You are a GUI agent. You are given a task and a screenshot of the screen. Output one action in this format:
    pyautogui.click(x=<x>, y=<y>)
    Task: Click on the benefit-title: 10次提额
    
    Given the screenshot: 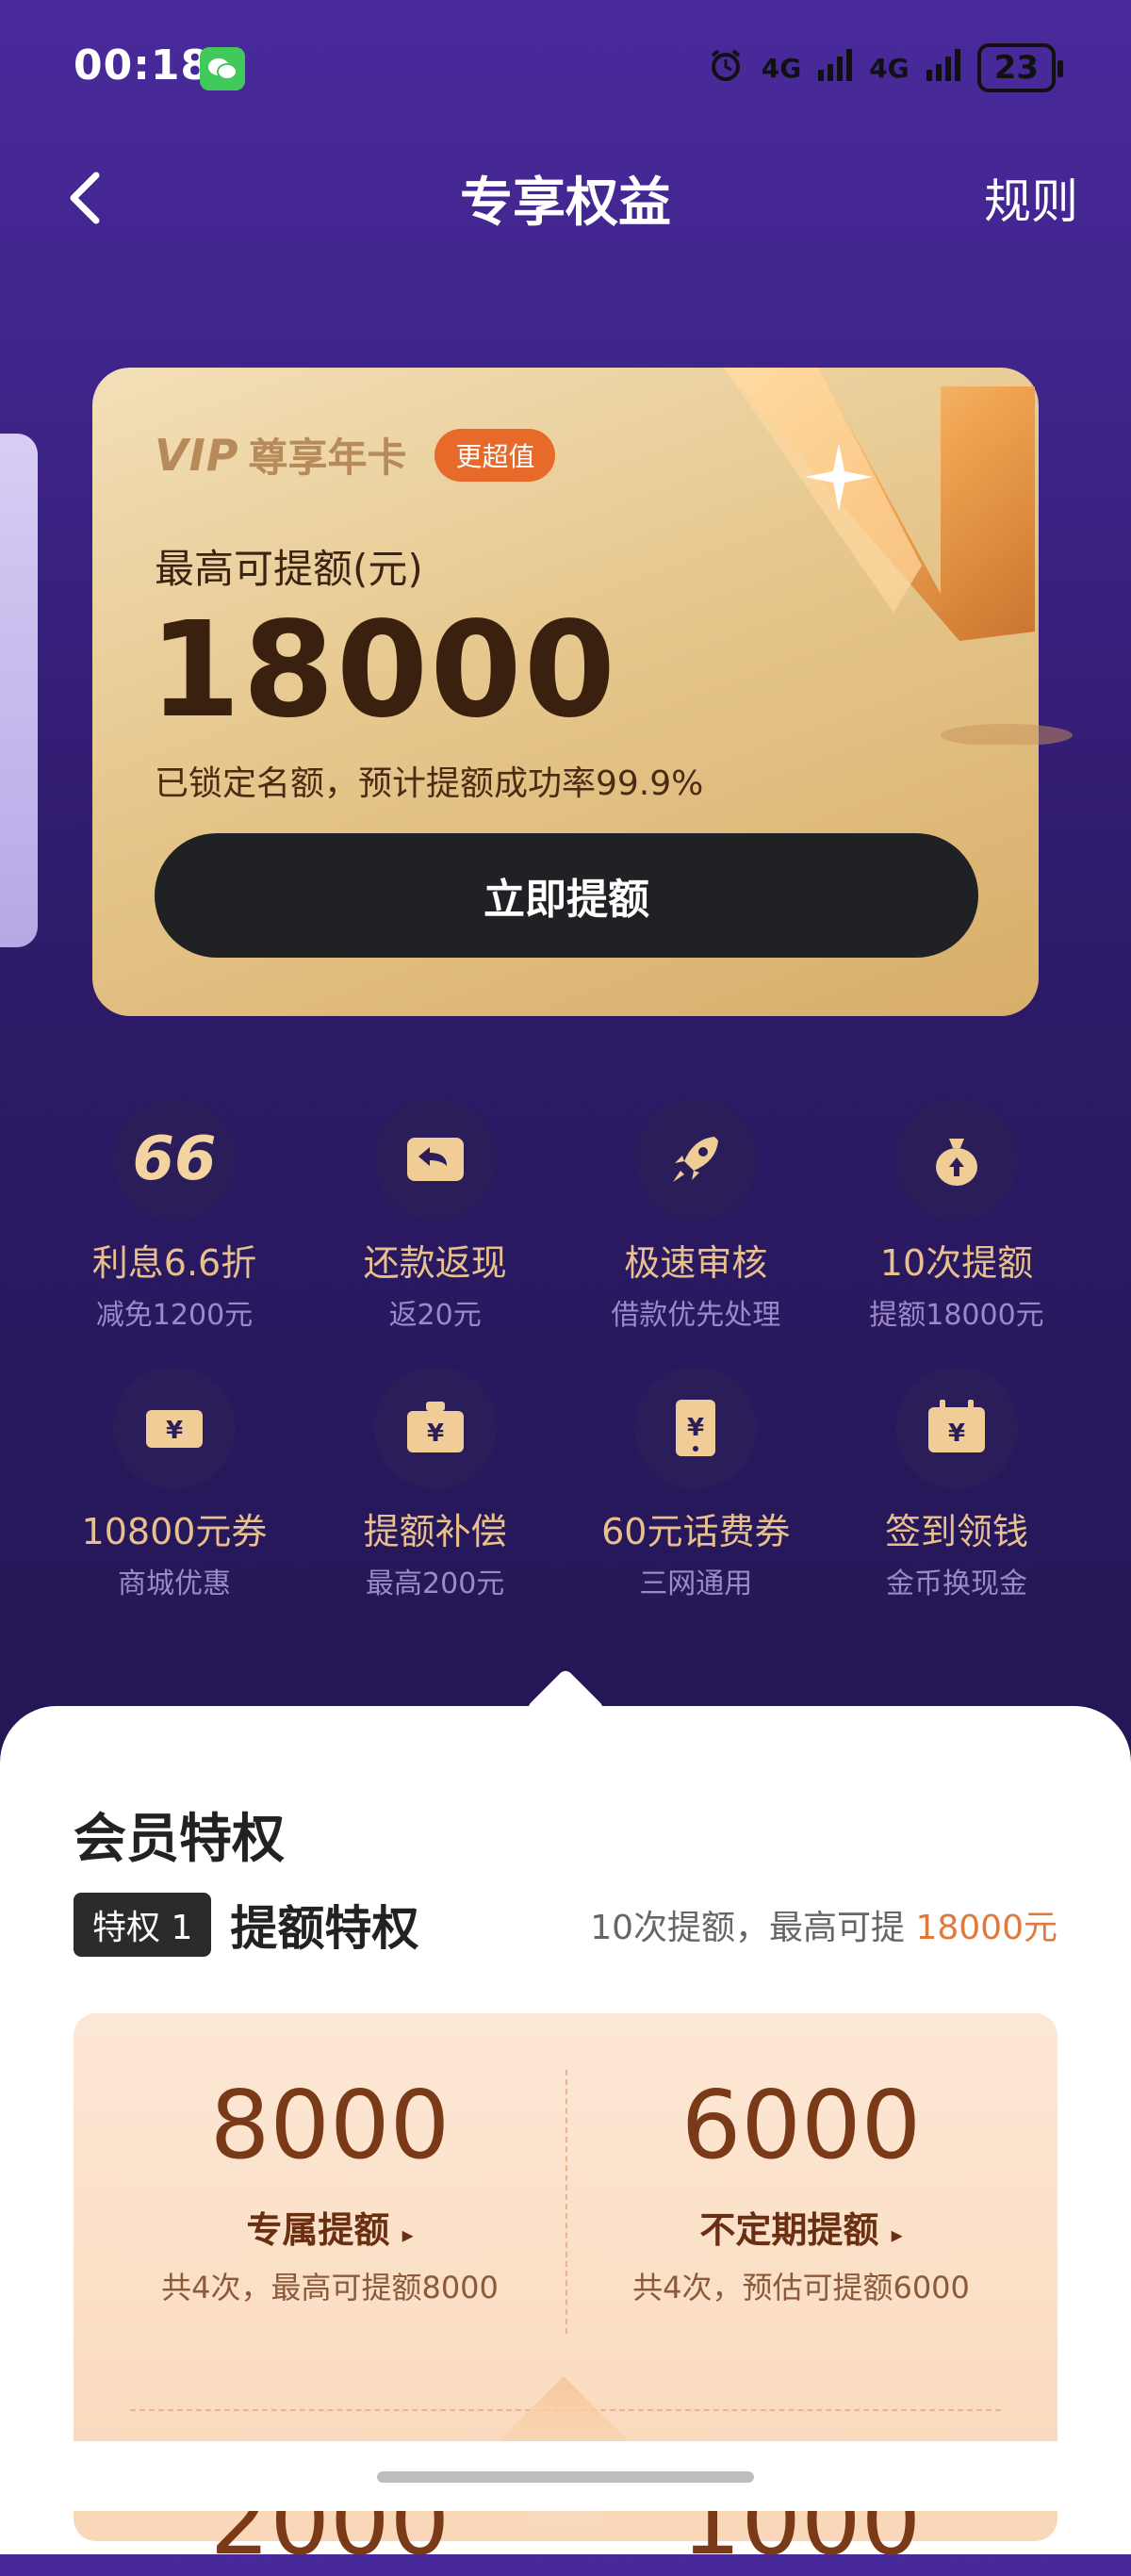 What is the action you would take?
    pyautogui.click(x=957, y=1263)
    